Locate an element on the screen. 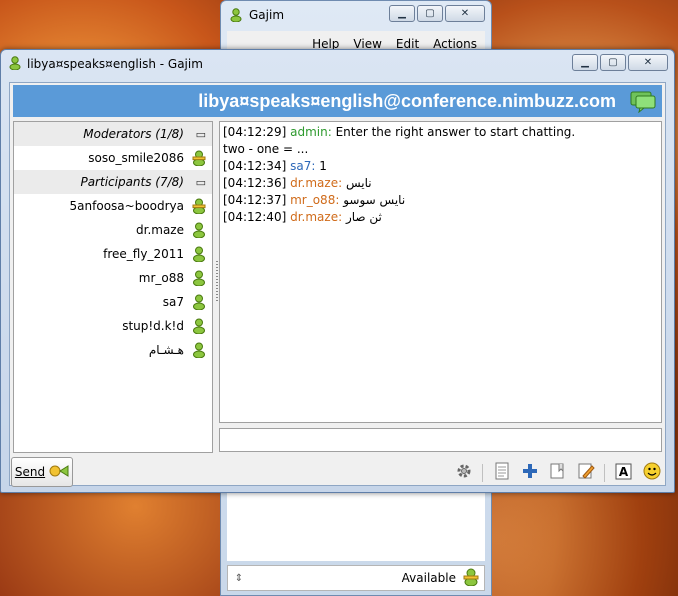  occupant-nick: dr.maze is located at coordinates (160, 230).